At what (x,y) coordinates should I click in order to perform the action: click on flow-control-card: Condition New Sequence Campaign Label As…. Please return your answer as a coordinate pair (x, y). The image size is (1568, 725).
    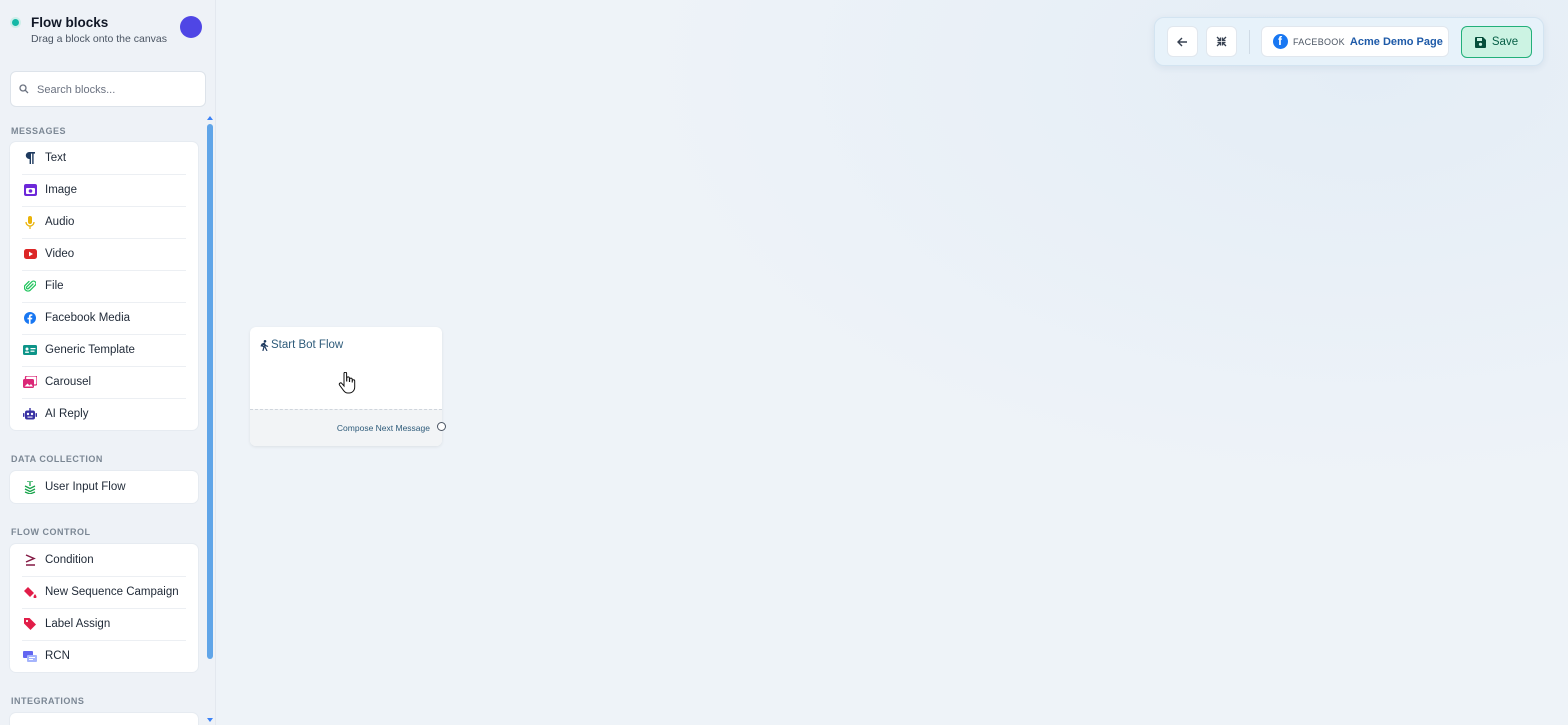
    Looking at the image, I should click on (104, 608).